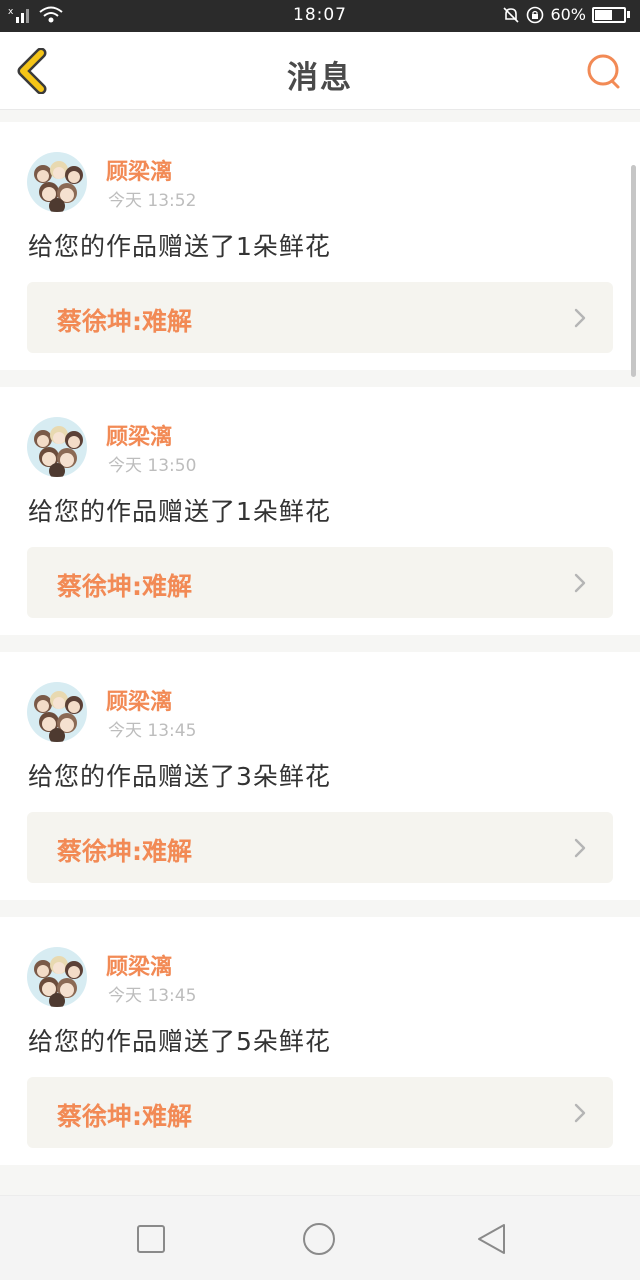 The image size is (640, 1280). I want to click on system-back-button, so click(491, 1239).